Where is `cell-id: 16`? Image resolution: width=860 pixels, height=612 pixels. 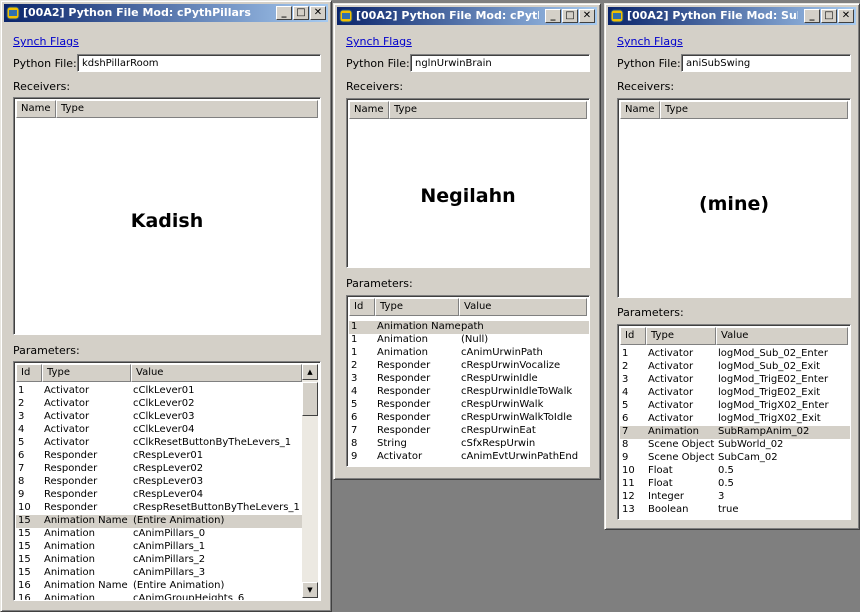 cell-id: 16 is located at coordinates (24, 597).